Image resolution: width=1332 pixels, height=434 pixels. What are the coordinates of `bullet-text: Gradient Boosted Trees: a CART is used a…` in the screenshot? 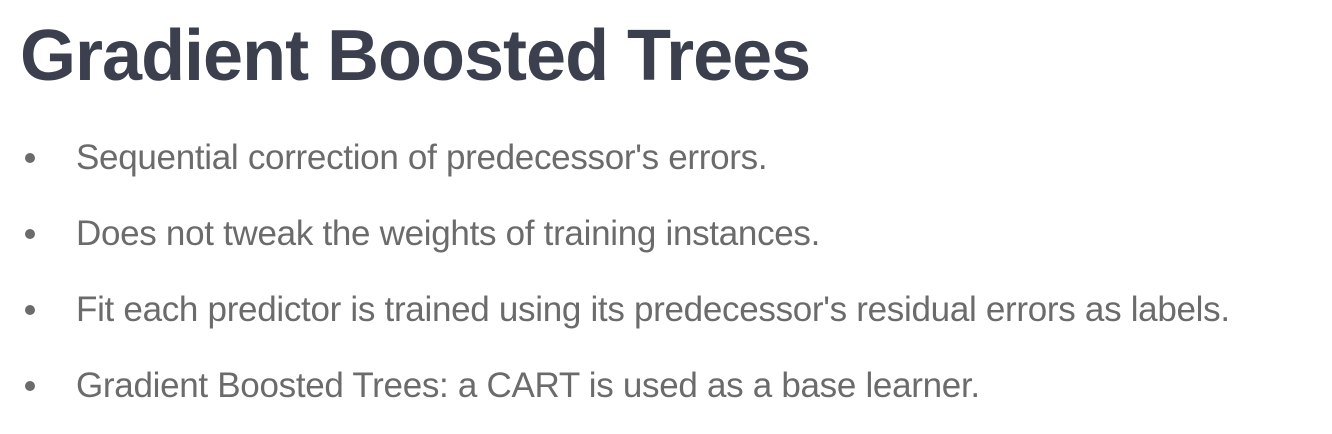 It's located at (528, 385).